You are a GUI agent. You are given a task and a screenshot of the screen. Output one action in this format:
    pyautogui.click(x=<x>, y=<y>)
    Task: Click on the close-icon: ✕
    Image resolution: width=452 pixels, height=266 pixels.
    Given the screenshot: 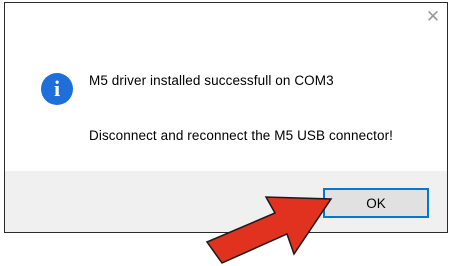 What is the action you would take?
    pyautogui.click(x=433, y=17)
    